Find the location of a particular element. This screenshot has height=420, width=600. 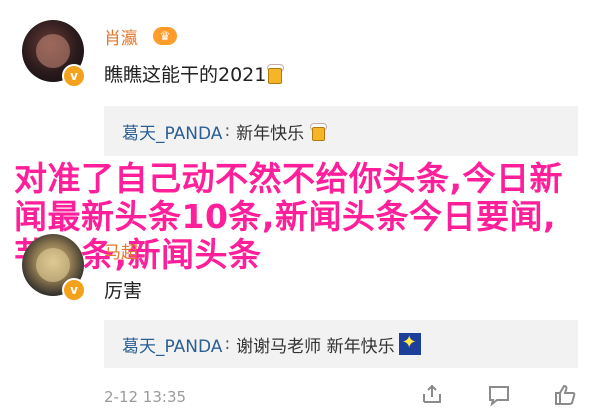

comment-timestamp: 2-12 13:35 is located at coordinates (145, 397).